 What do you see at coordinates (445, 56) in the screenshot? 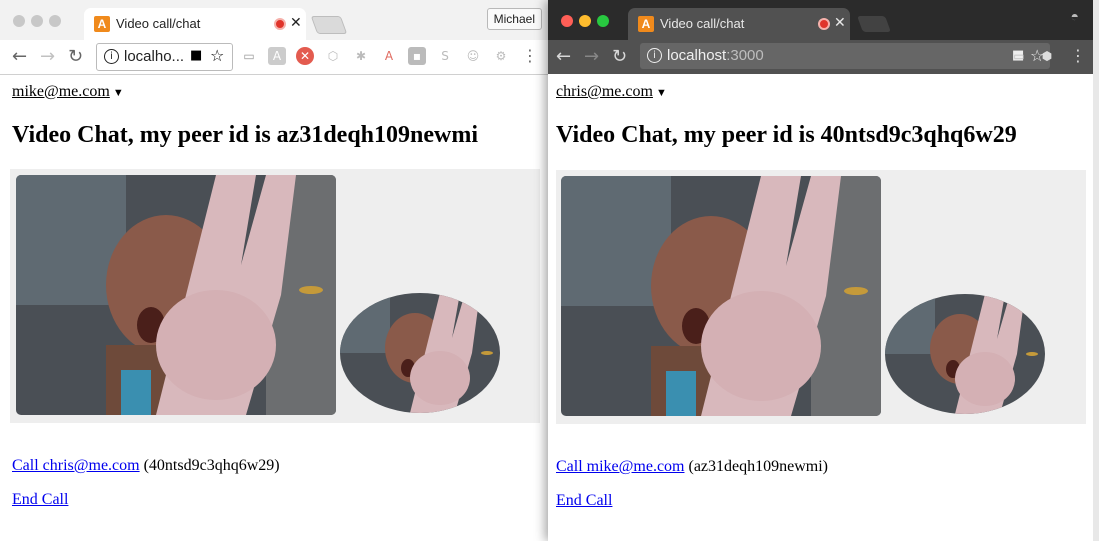
I see `s-extension-icon: S` at bounding box center [445, 56].